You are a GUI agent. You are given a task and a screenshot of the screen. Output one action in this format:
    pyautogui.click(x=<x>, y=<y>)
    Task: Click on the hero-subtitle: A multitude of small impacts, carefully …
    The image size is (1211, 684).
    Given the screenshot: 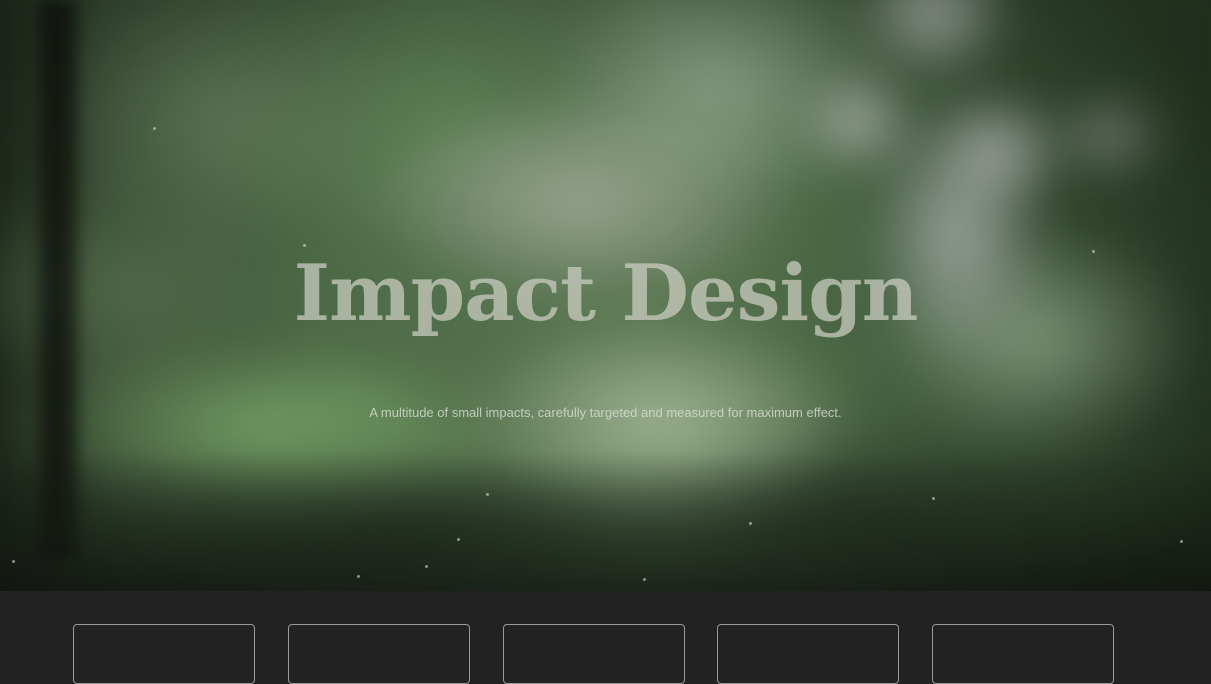 What is the action you would take?
    pyautogui.click(x=605, y=412)
    